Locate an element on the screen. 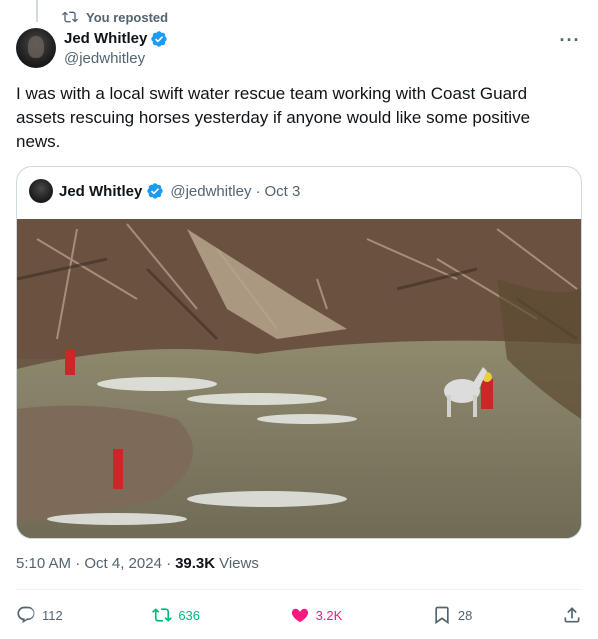 This screenshot has height=639, width=598. tweet-meta: 5:10 AM · Oct 4, 2024 · 39.3K Views is located at coordinates (137, 563).